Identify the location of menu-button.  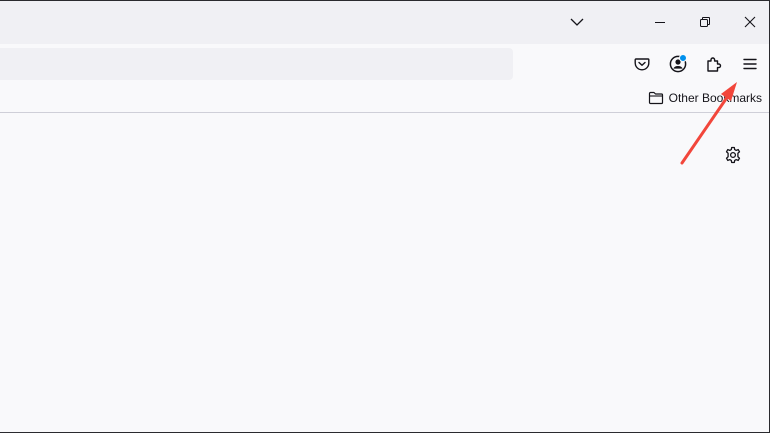
(750, 64).